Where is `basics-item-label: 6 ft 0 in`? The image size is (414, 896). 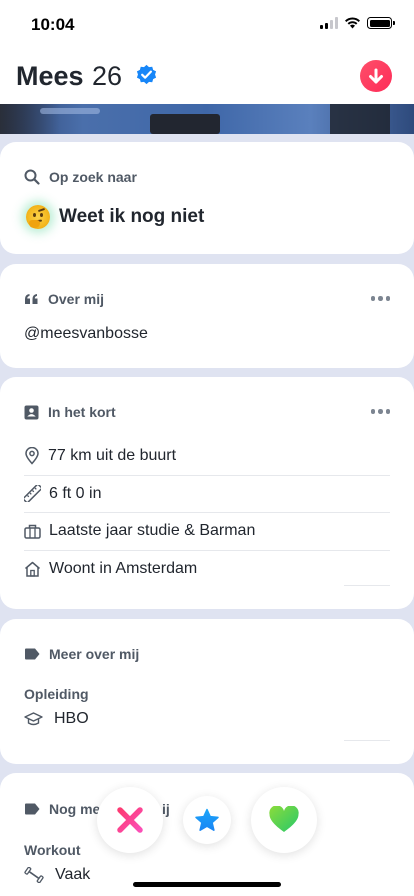
basics-item-label: 6 ft 0 in is located at coordinates (75, 493).